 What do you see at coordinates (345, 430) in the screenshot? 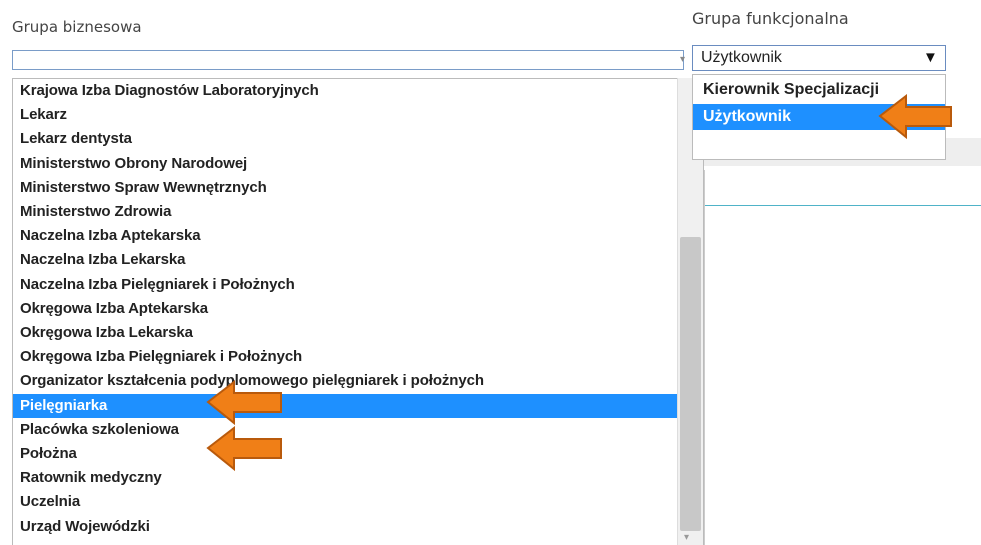
I see `business-group-option: Placówka szkoleniowa` at bounding box center [345, 430].